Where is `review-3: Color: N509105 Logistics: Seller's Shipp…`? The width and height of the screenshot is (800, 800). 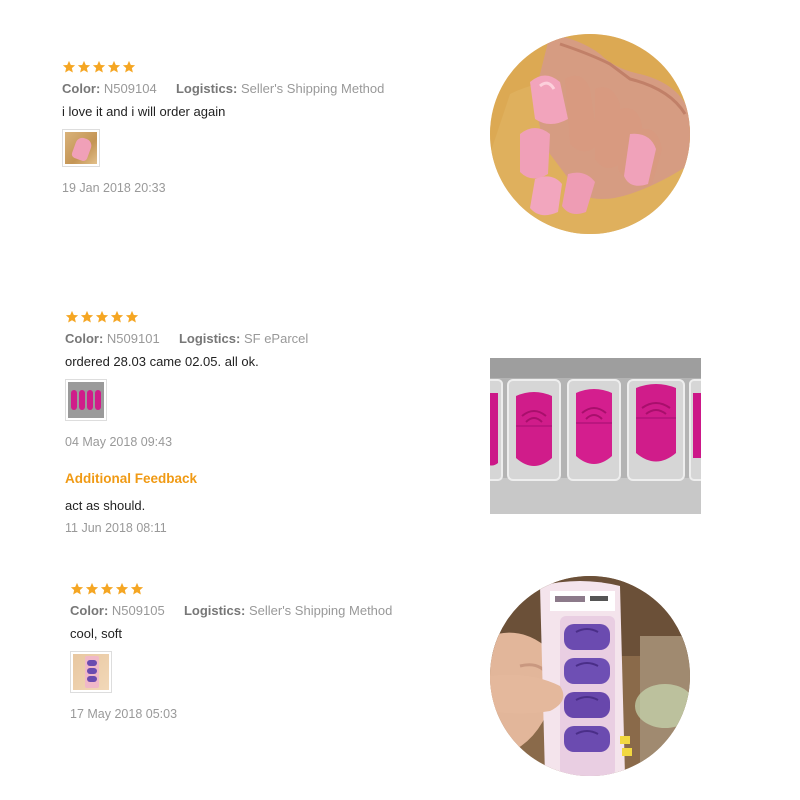
review-3: Color: N509105 Logistics: Seller's Shipp… is located at coordinates (231, 651).